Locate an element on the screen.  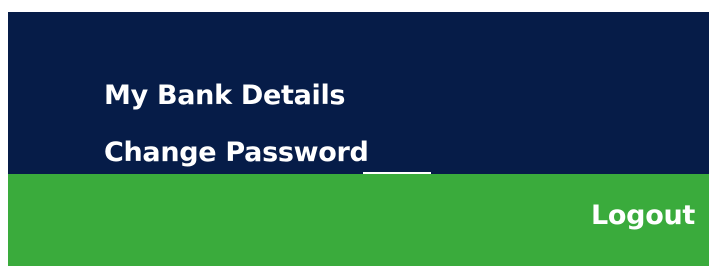
change-password-link: Change Password is located at coordinates (236, 152).